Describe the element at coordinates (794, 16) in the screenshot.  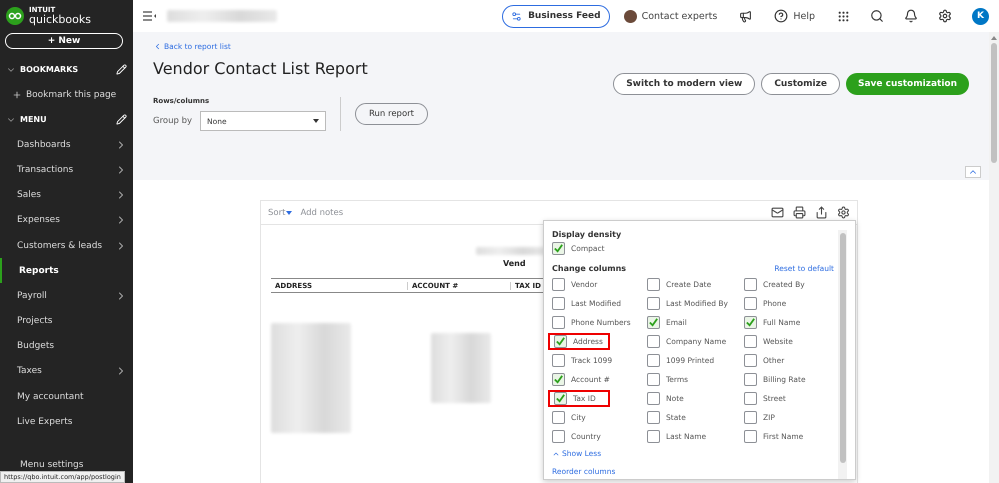
I see `help-button: Help` at that location.